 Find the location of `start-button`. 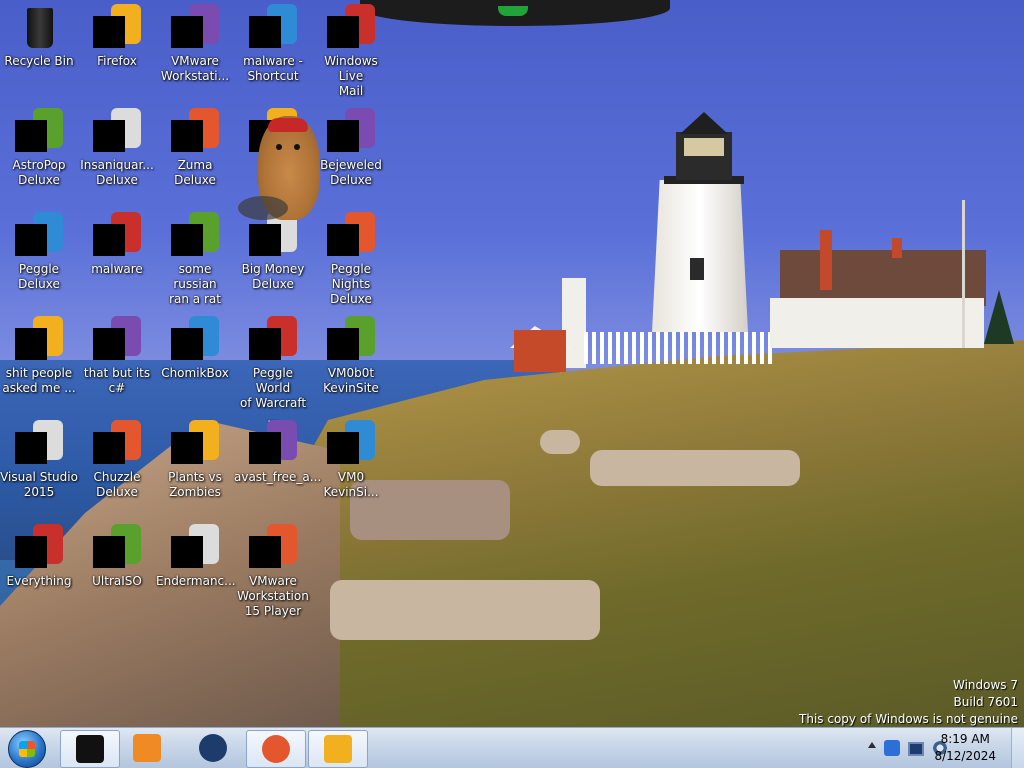

start-button is located at coordinates (27, 748).